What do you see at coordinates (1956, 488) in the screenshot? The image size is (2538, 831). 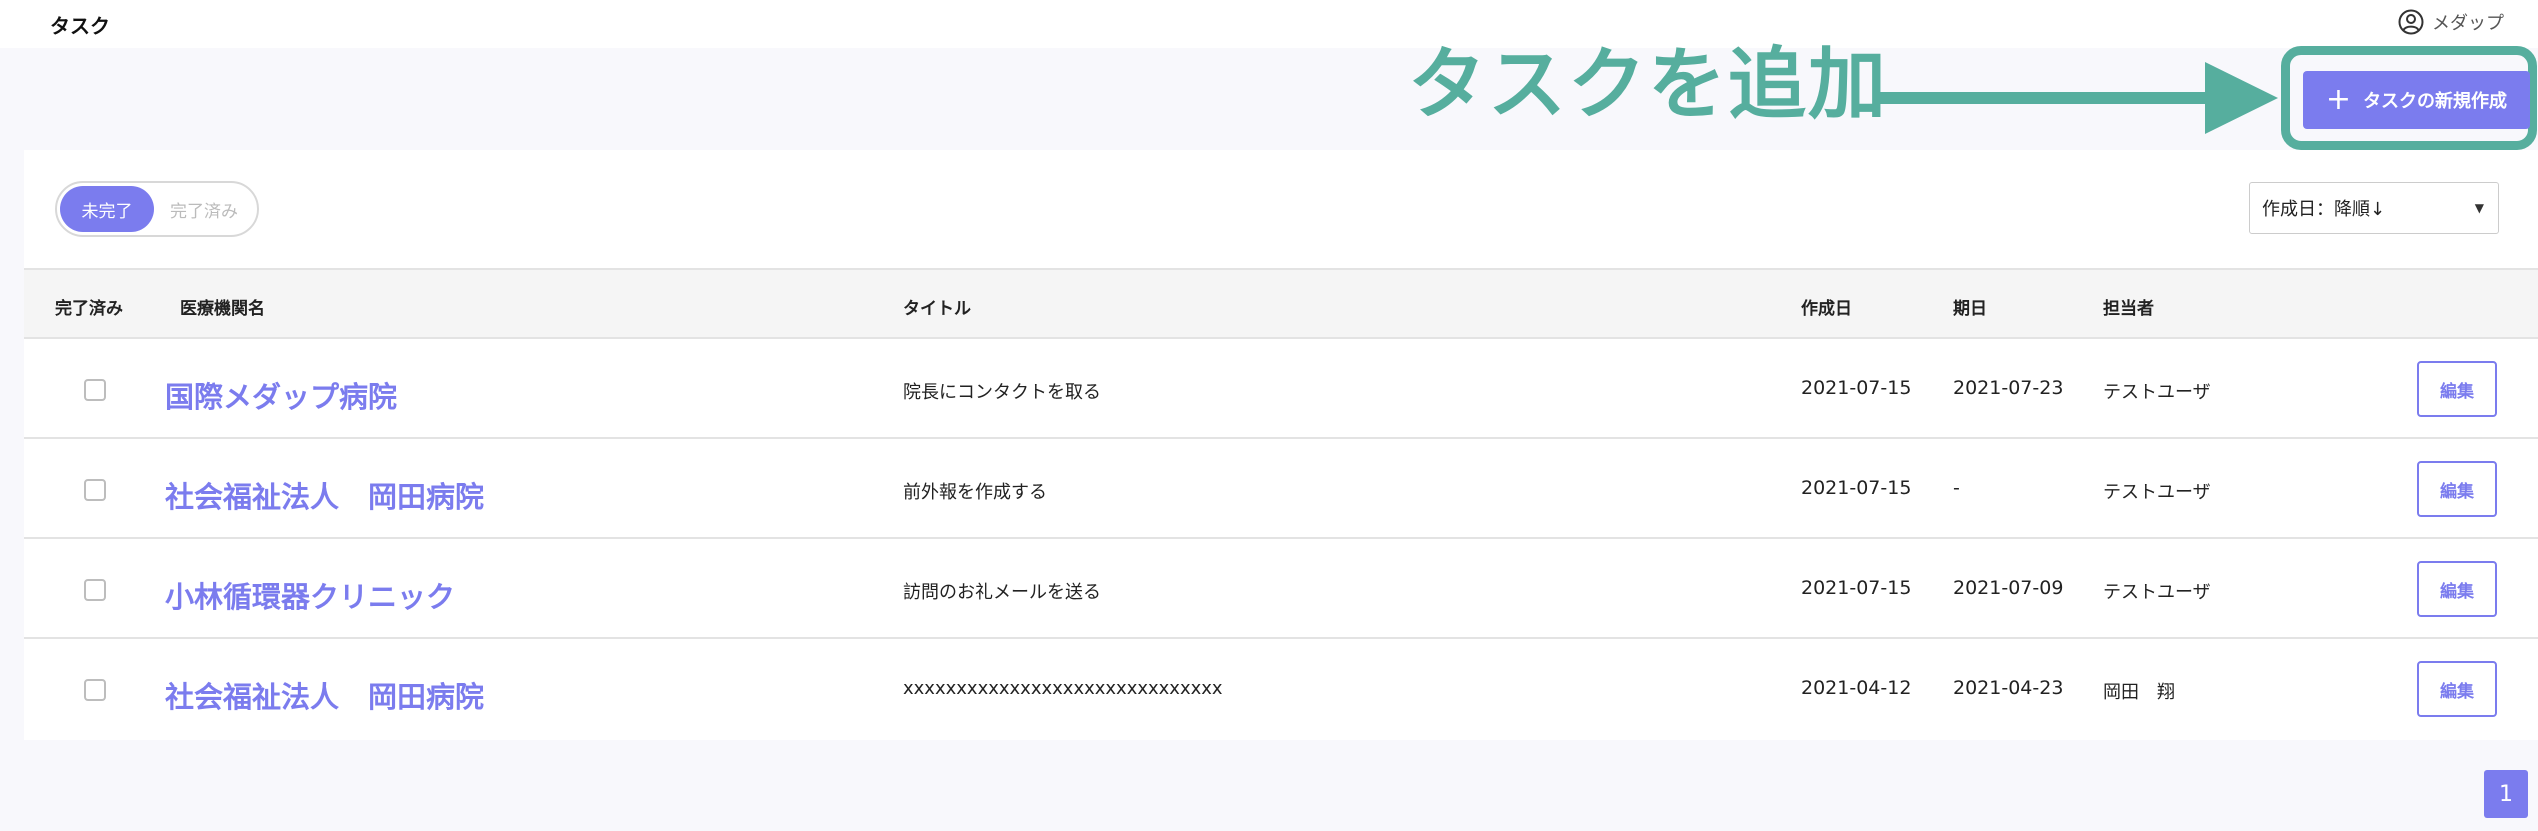 I see `due-date: -` at bounding box center [1956, 488].